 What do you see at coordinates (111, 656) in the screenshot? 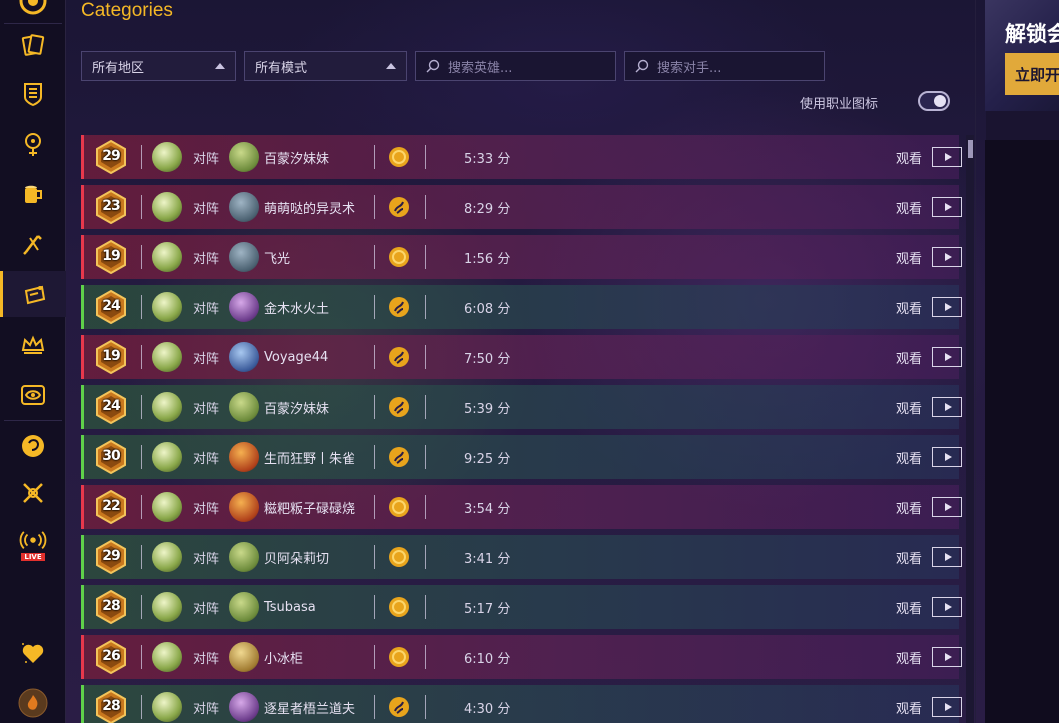
I see `rank-value: 26` at bounding box center [111, 656].